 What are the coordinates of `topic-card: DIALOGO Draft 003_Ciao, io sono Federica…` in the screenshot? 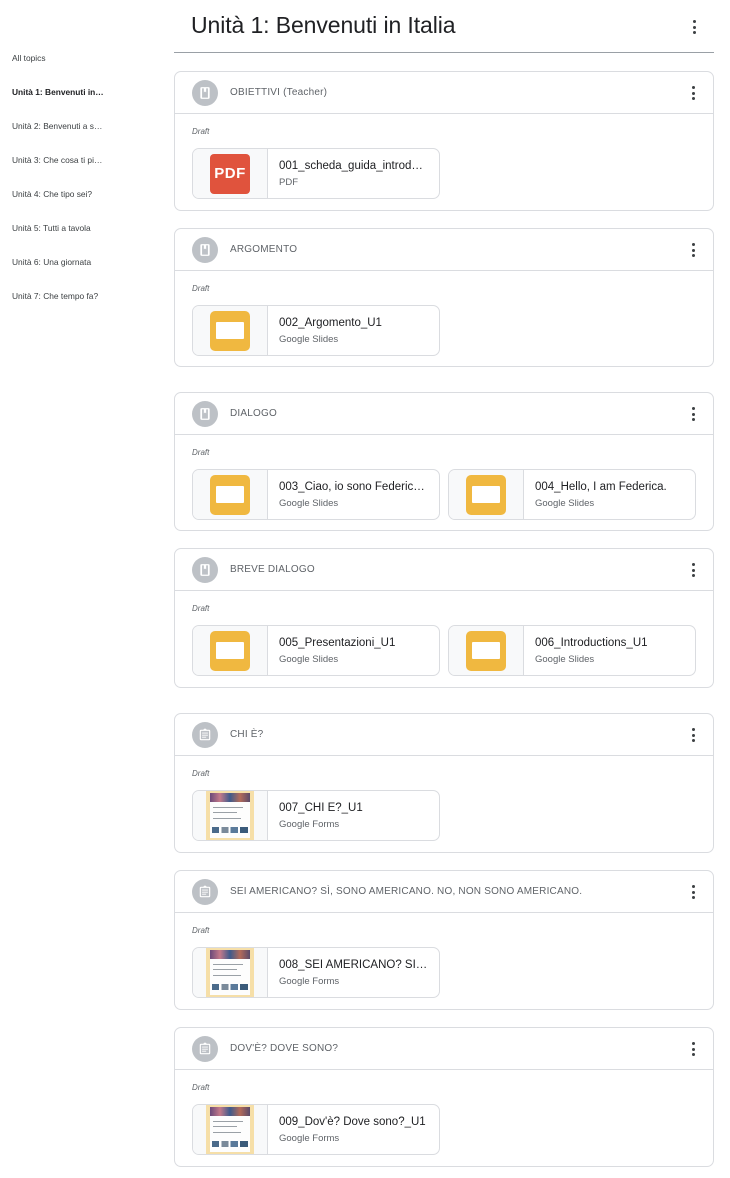 It's located at (444, 461).